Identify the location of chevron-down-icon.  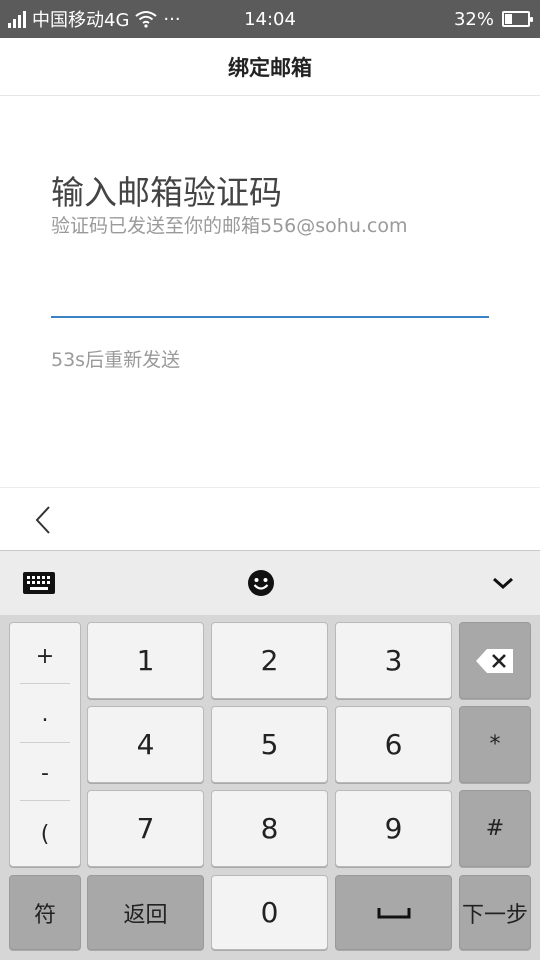
(503, 583).